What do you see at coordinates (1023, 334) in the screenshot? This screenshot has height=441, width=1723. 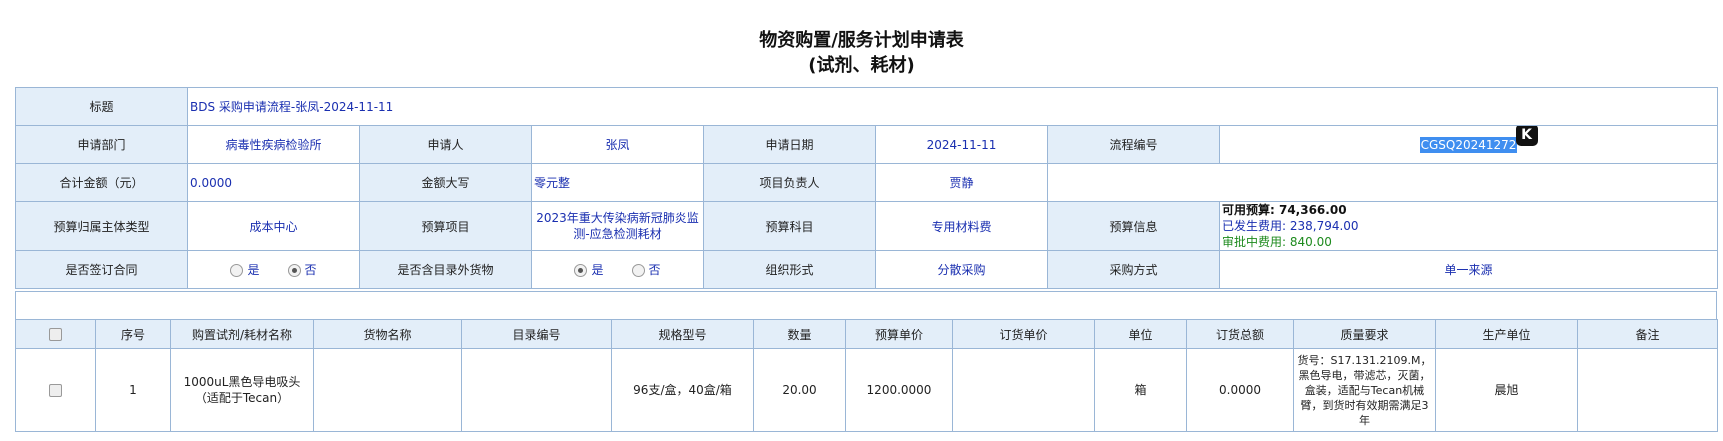 I see `col-header: 订货单价` at bounding box center [1023, 334].